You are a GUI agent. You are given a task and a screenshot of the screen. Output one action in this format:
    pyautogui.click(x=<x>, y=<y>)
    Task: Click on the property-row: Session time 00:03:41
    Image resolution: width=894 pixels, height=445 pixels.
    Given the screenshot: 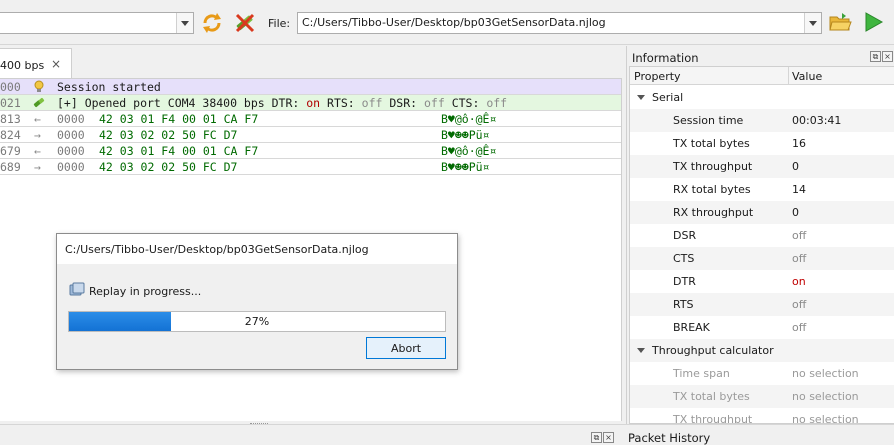 What is the action you would take?
    pyautogui.click(x=762, y=120)
    